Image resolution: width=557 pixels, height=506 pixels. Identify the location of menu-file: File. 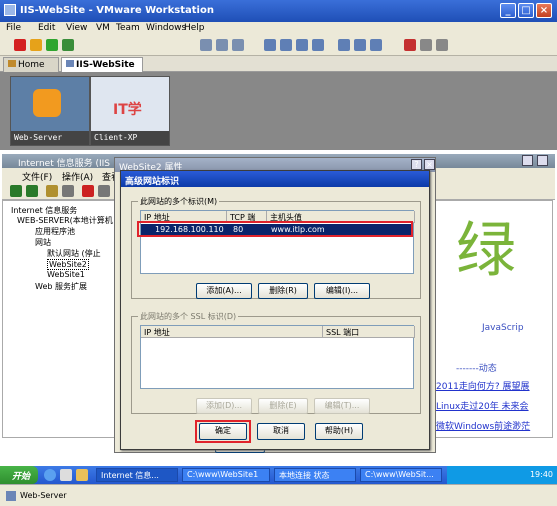
(13, 28).